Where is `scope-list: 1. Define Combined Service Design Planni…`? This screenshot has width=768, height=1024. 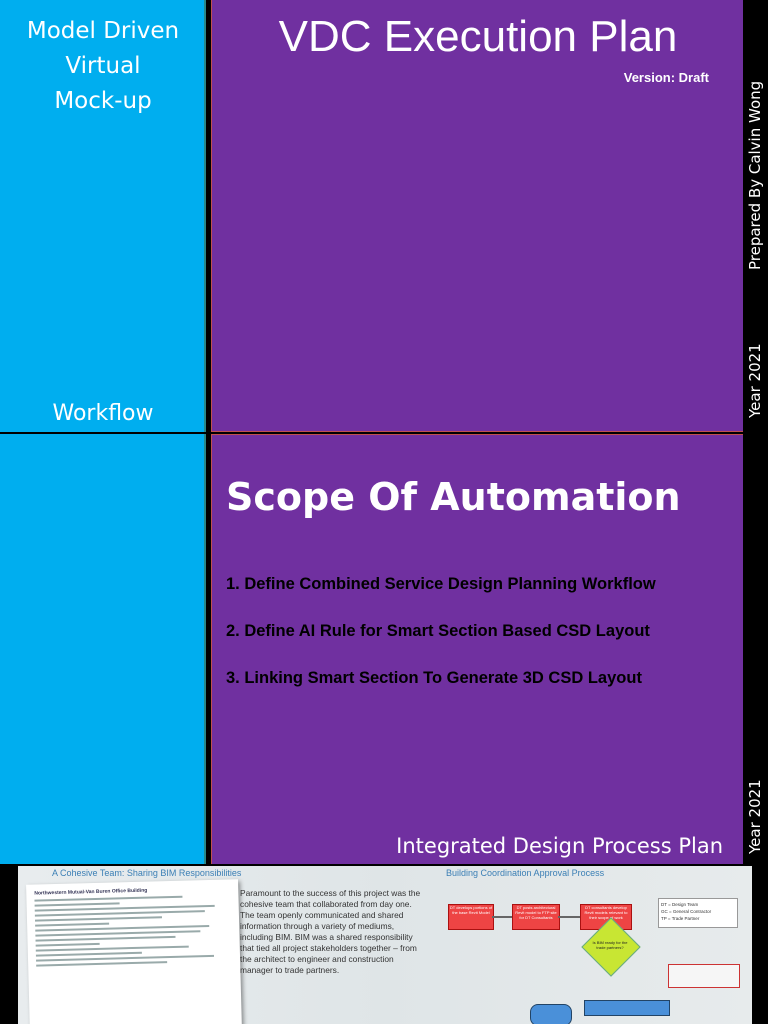
scope-list: 1. Define Combined Service Design Planni… is located at coordinates (441, 645).